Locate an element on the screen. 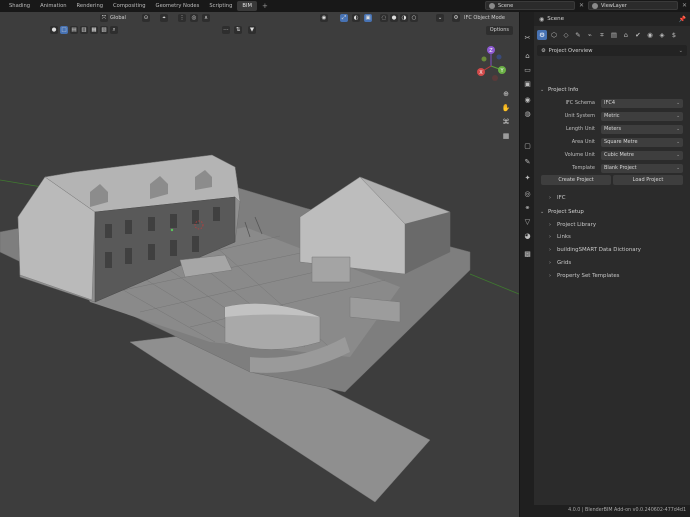 This screenshot has width=690, height=517. particles-icon: ✦ is located at coordinates (527, 178).